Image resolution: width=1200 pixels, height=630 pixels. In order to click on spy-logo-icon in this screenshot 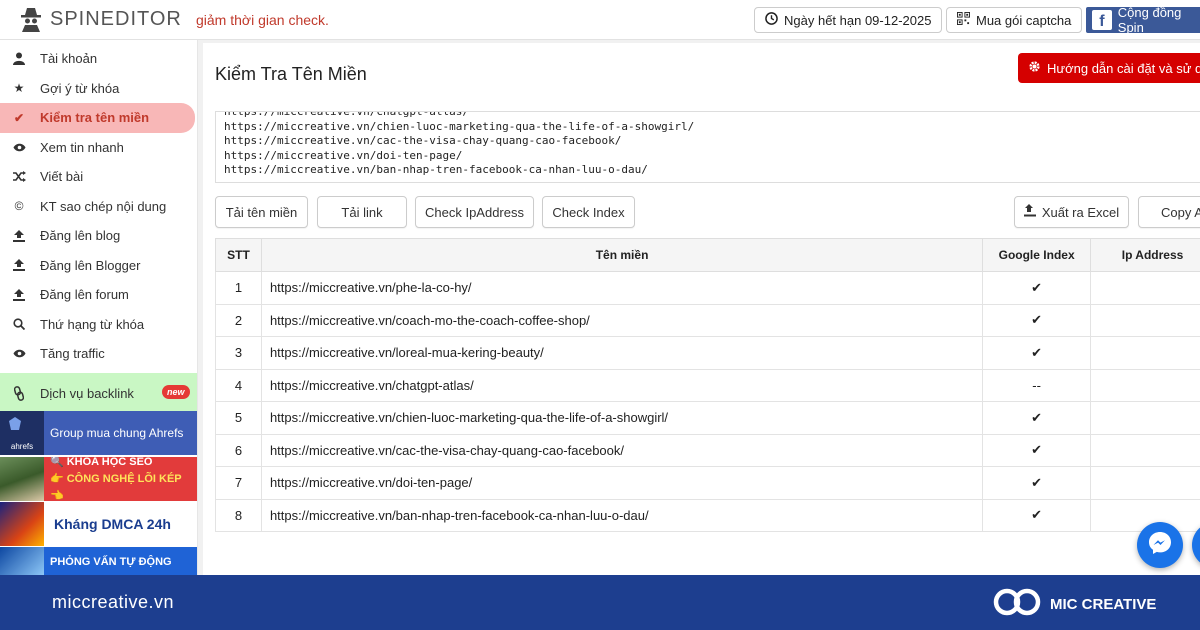, I will do `click(31, 19)`.